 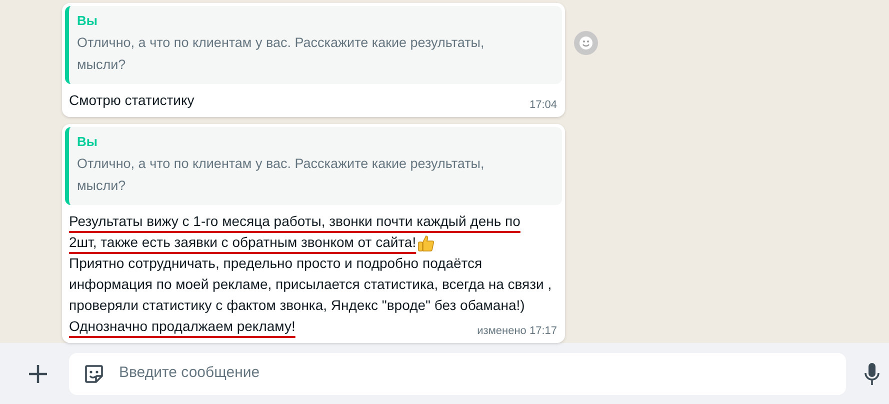 What do you see at coordinates (457, 373) in the screenshot?
I see `message-input: Введите сообщение` at bounding box center [457, 373].